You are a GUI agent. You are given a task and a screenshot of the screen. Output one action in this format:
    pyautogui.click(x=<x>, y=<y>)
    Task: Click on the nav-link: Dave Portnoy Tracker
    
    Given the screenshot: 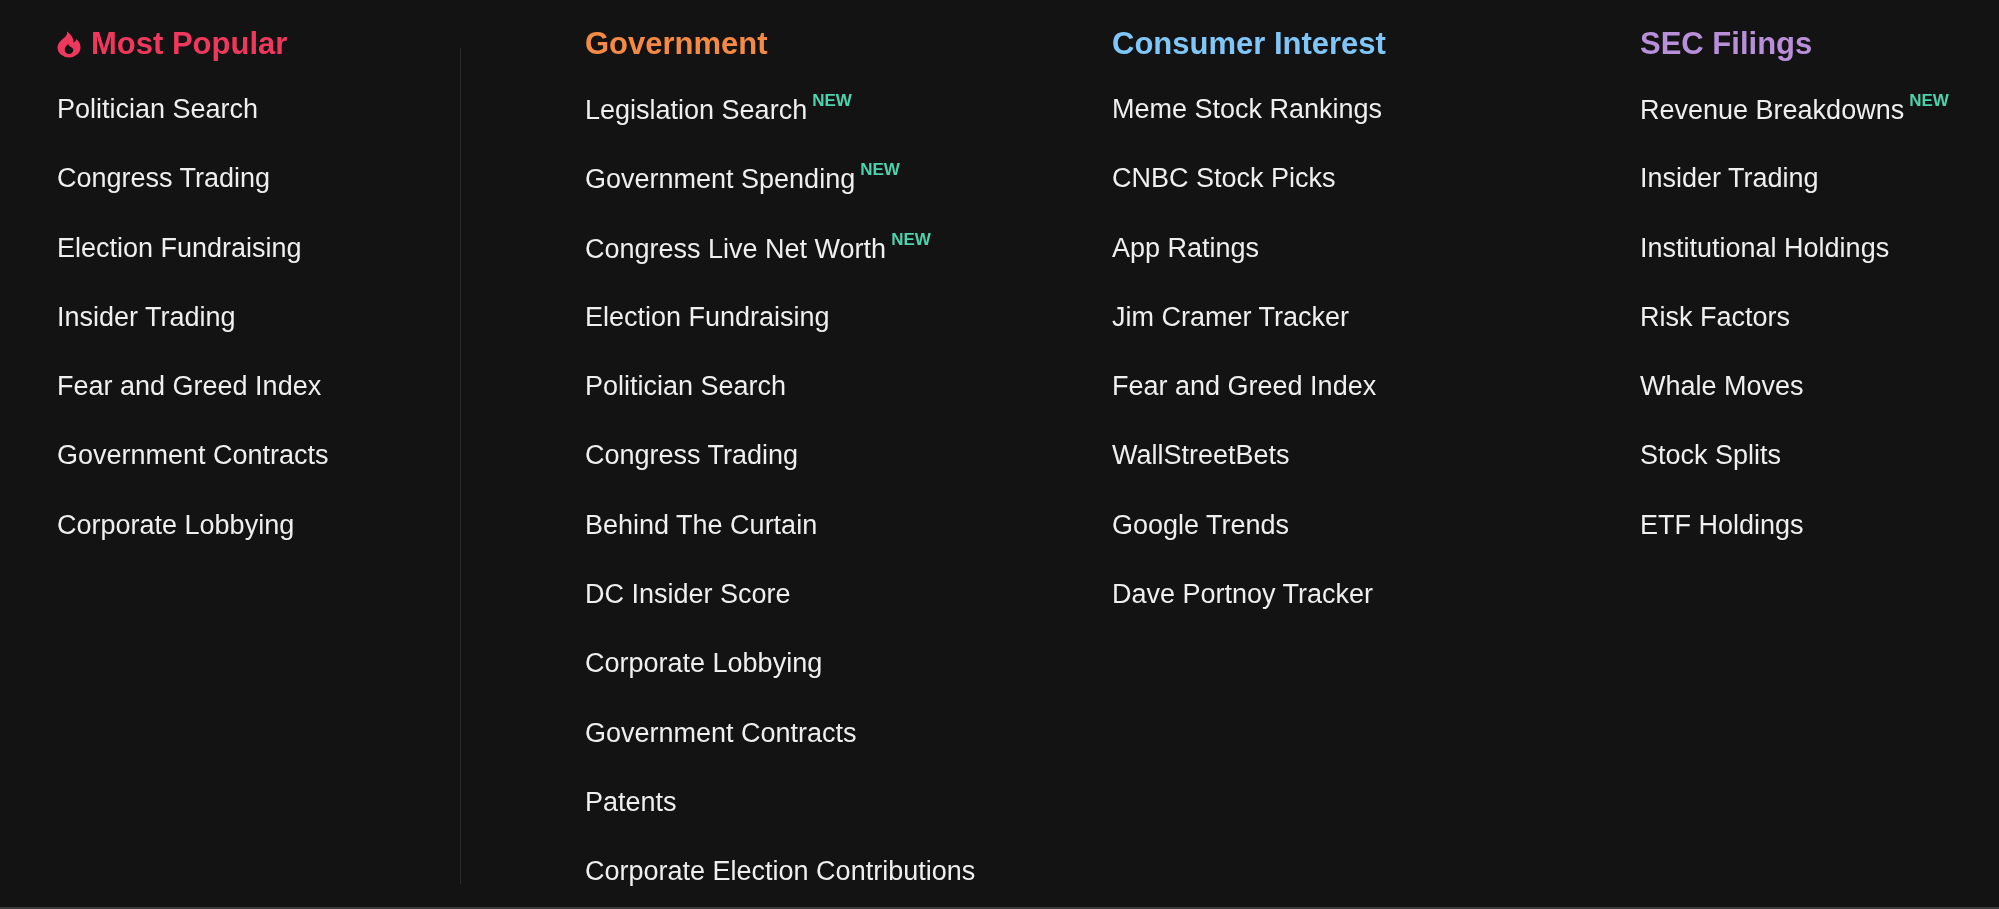 What is the action you would take?
    pyautogui.click(x=1243, y=594)
    